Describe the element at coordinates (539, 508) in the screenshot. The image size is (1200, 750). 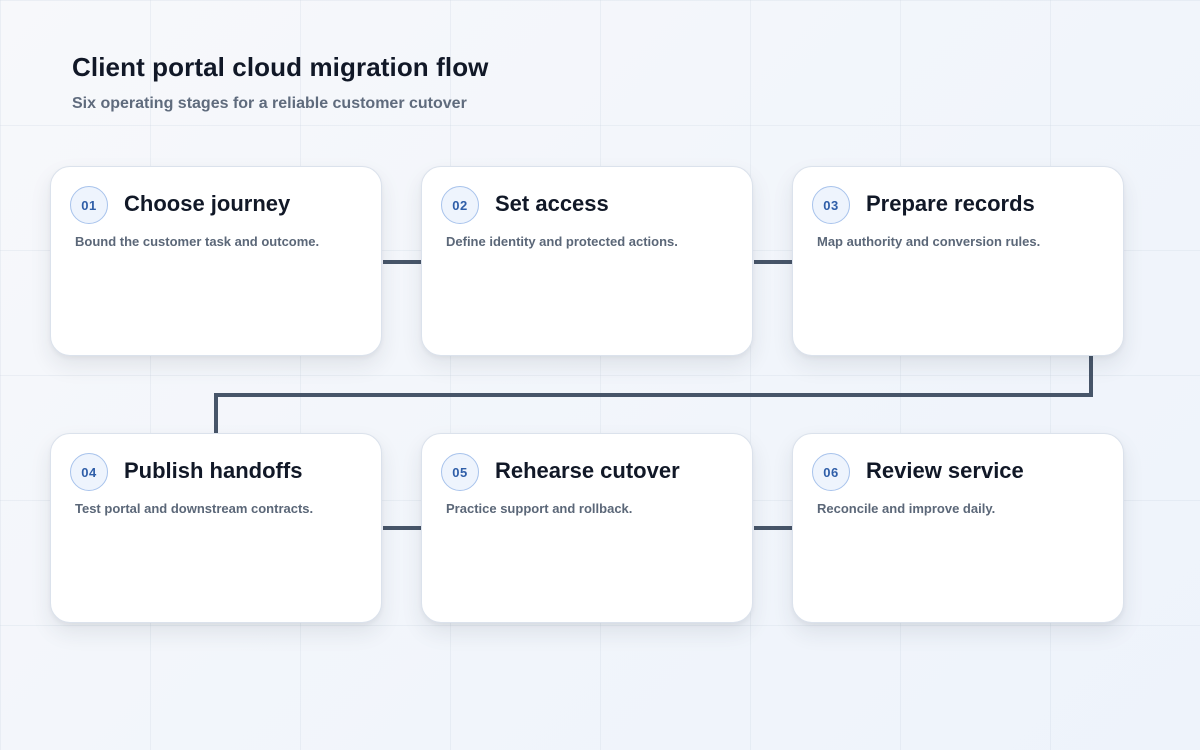
I see `stage-description: Practice support and rollback.` at that location.